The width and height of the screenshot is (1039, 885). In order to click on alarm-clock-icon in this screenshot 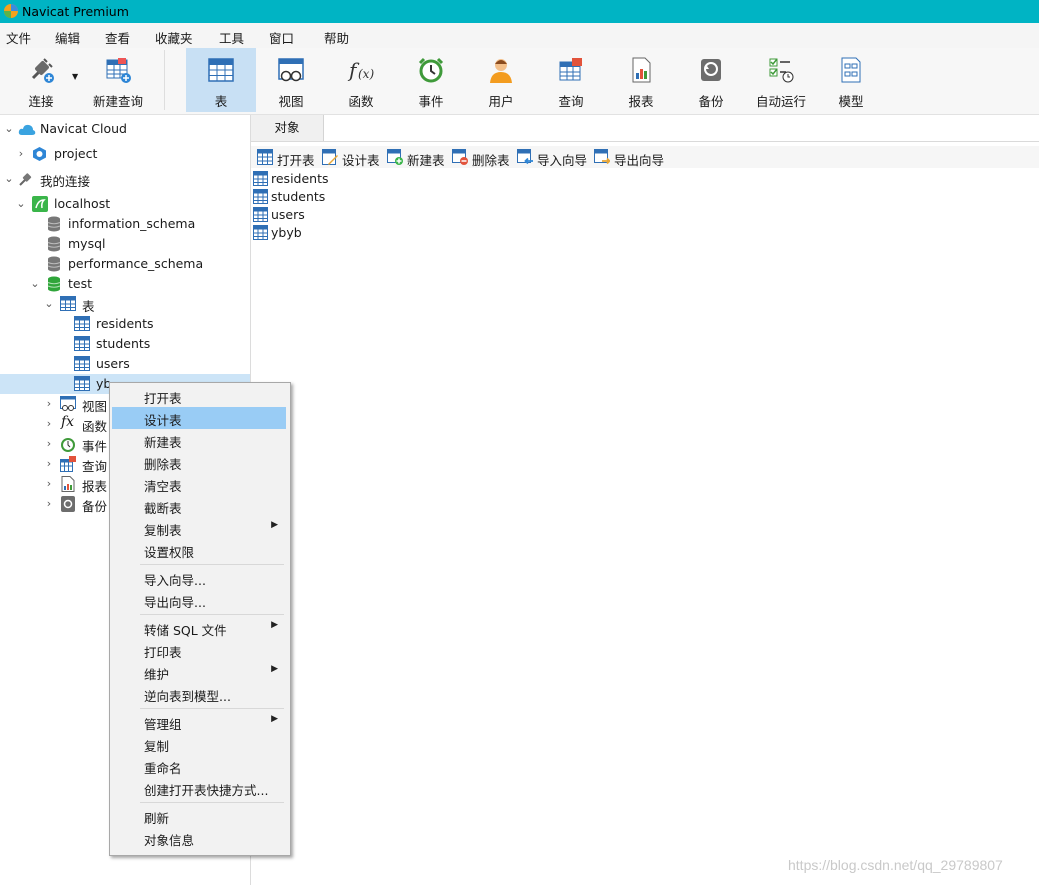, I will do `click(68, 445)`.